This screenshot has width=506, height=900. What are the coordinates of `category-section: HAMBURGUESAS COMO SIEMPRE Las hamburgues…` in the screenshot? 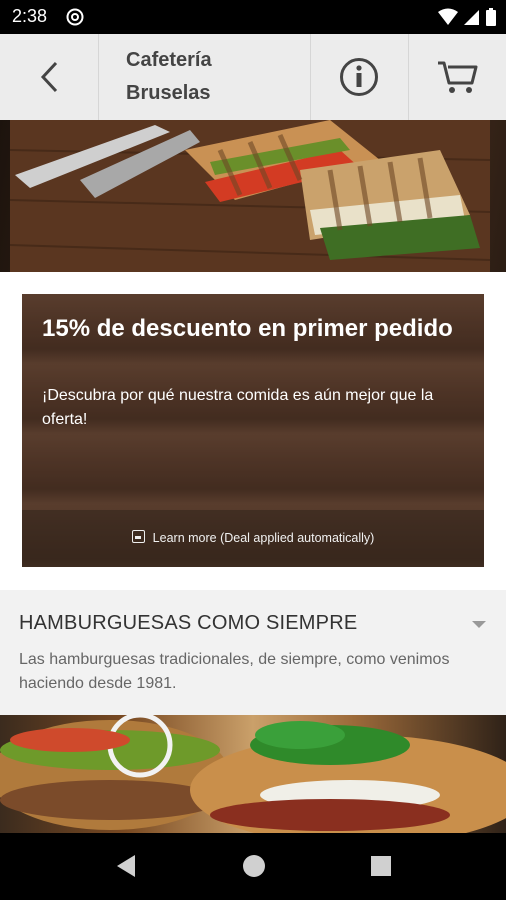 It's located at (253, 652).